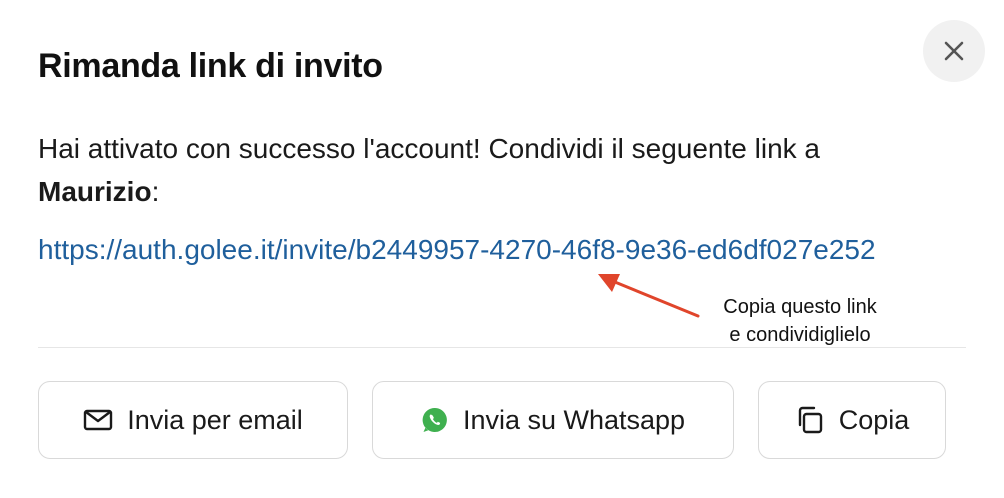  Describe the element at coordinates (800, 335) in the screenshot. I see `annotation-line-2: e condividiglielo` at that location.